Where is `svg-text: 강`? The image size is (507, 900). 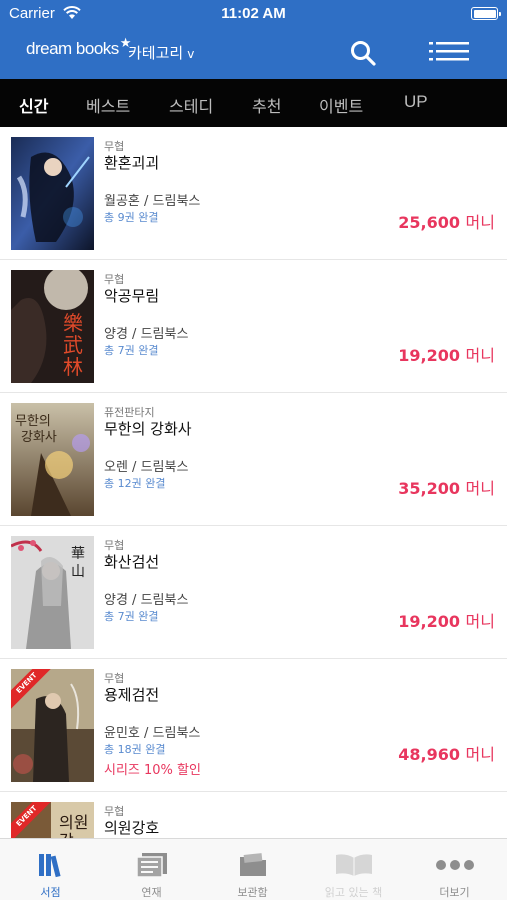 svg-text: 강 is located at coordinates (66, 834).